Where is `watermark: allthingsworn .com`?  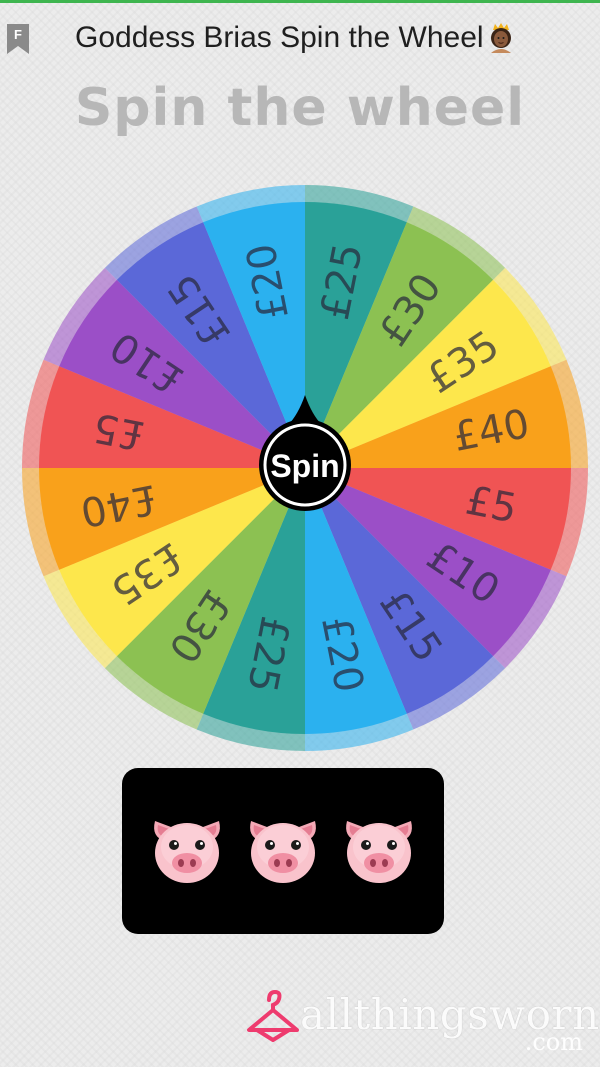 watermark: allthingsworn .com is located at coordinates (422, 1019).